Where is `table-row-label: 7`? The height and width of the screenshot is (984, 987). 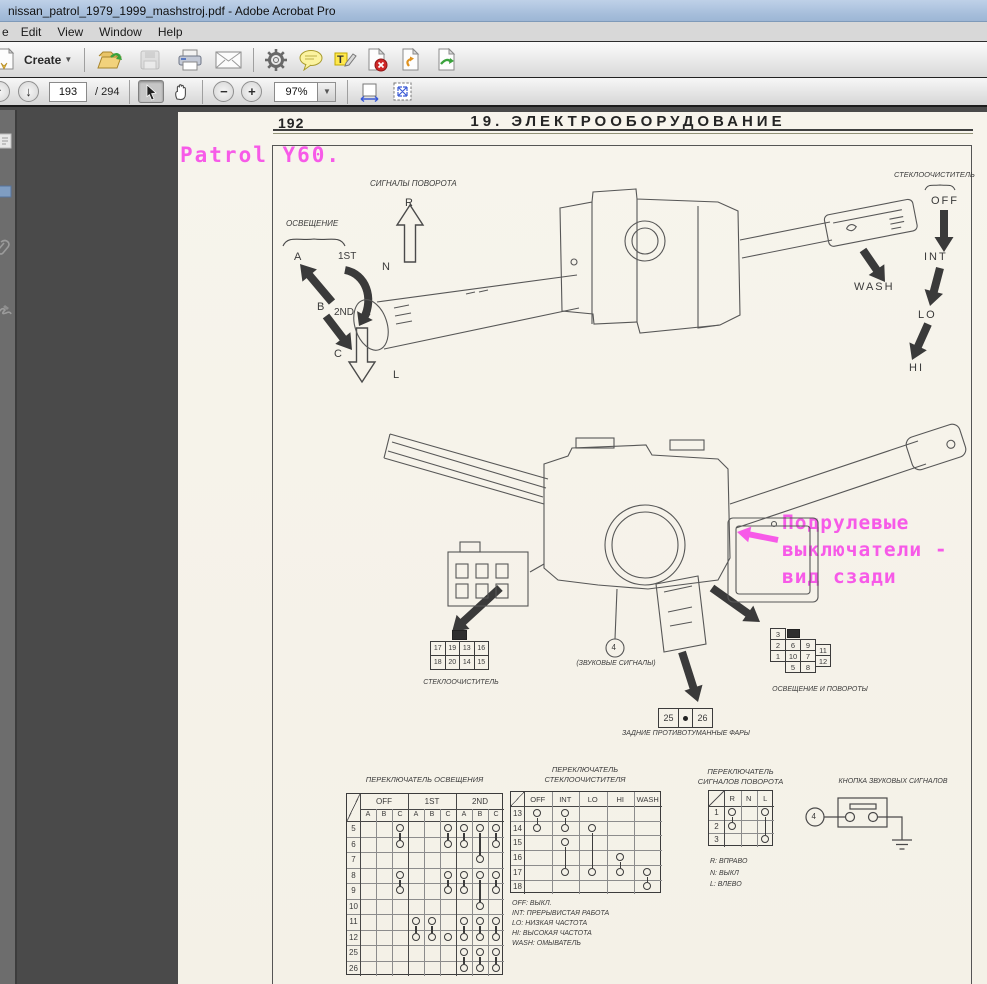
table-row-label: 7 is located at coordinates (353, 860).